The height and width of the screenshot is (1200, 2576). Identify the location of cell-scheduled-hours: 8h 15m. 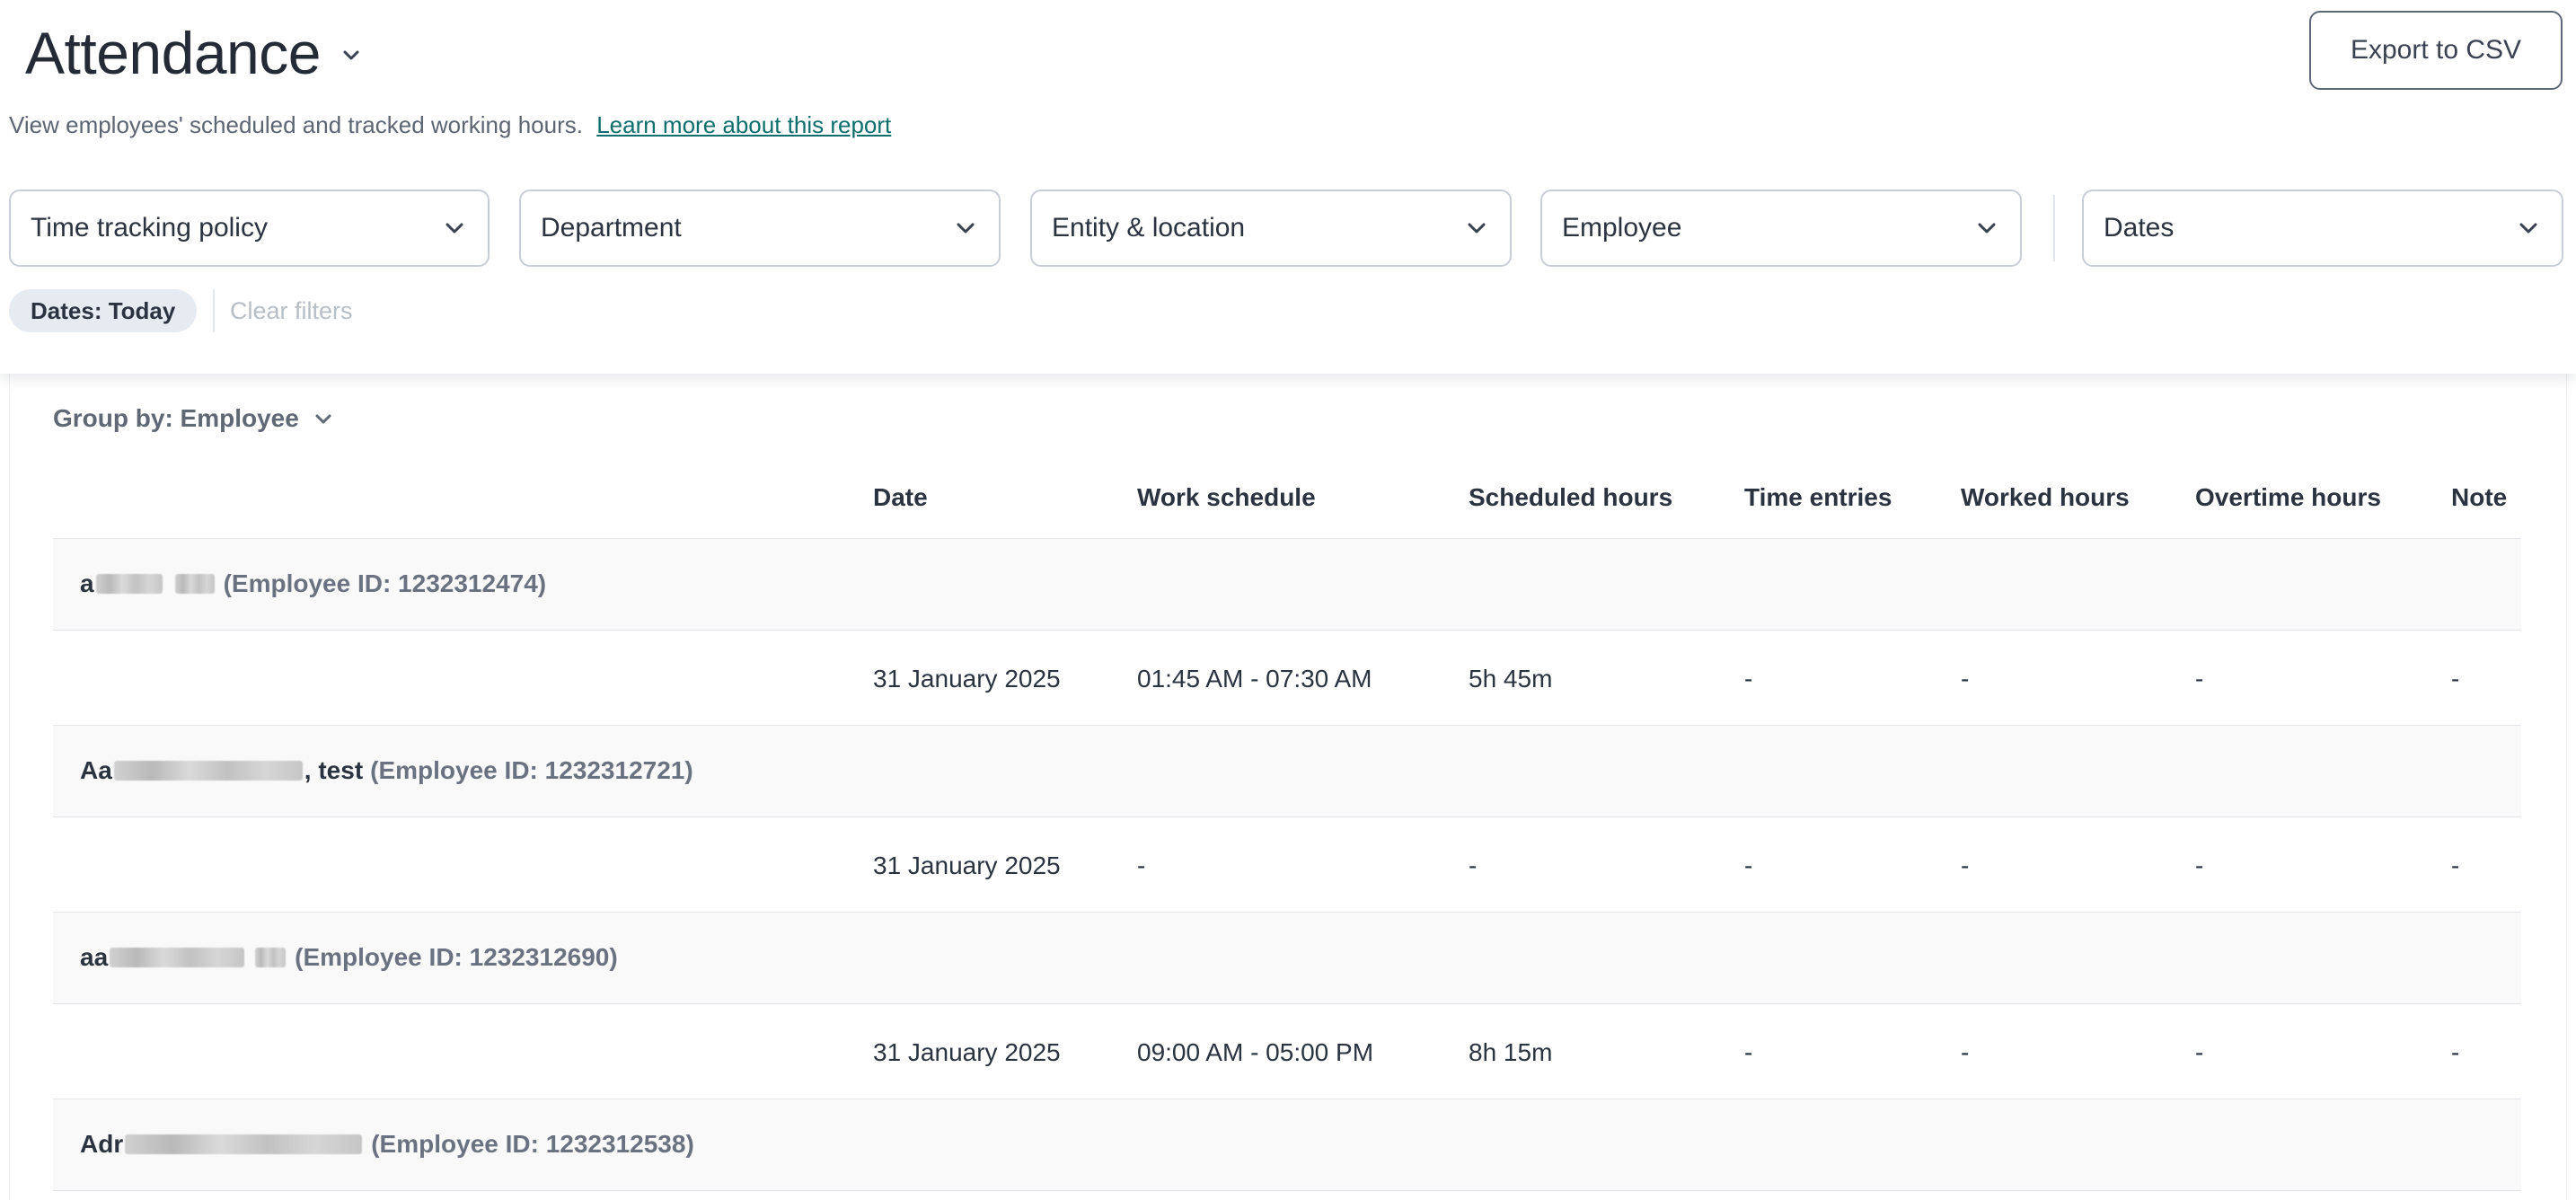
(1511, 1052).